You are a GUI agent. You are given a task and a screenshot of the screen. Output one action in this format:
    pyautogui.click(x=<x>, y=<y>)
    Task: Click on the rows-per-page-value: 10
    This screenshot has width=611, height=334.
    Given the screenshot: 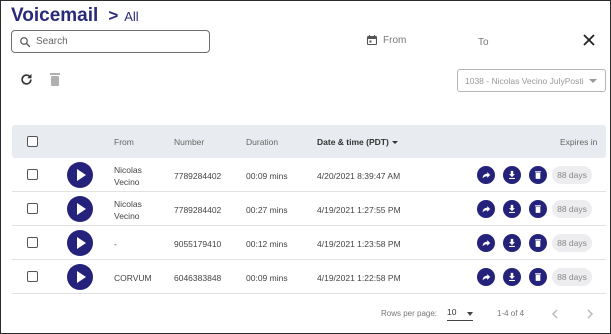 What is the action you would take?
    pyautogui.click(x=452, y=312)
    